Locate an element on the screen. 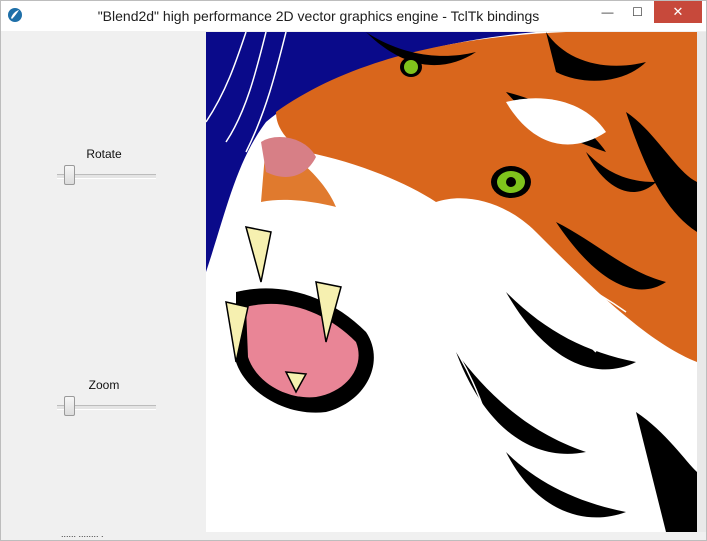 Image resolution: width=707 pixels, height=541 pixels. background-text-fragment: ...... ........ . is located at coordinates (82, 535).